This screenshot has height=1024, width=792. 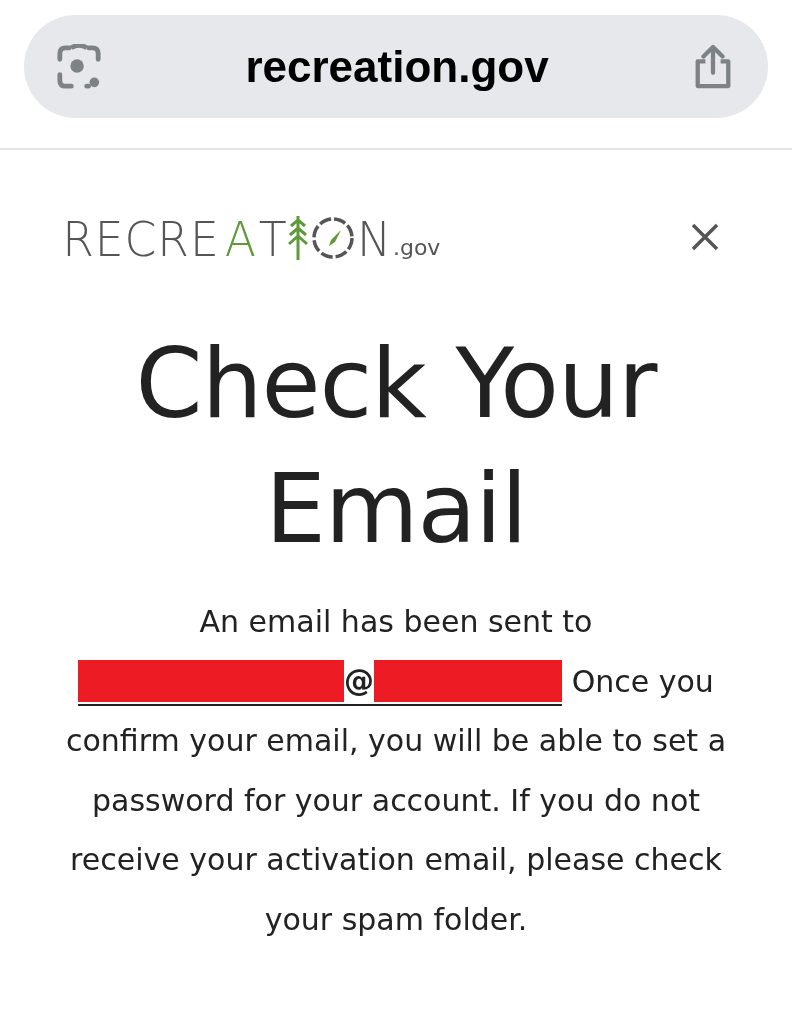 What do you see at coordinates (705, 237) in the screenshot?
I see `close-button` at bounding box center [705, 237].